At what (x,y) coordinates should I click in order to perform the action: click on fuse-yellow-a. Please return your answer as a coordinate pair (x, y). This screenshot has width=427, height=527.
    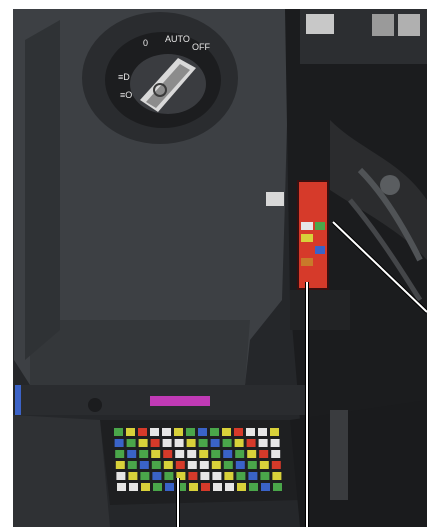
    Looking at the image, I should click on (307, 238).